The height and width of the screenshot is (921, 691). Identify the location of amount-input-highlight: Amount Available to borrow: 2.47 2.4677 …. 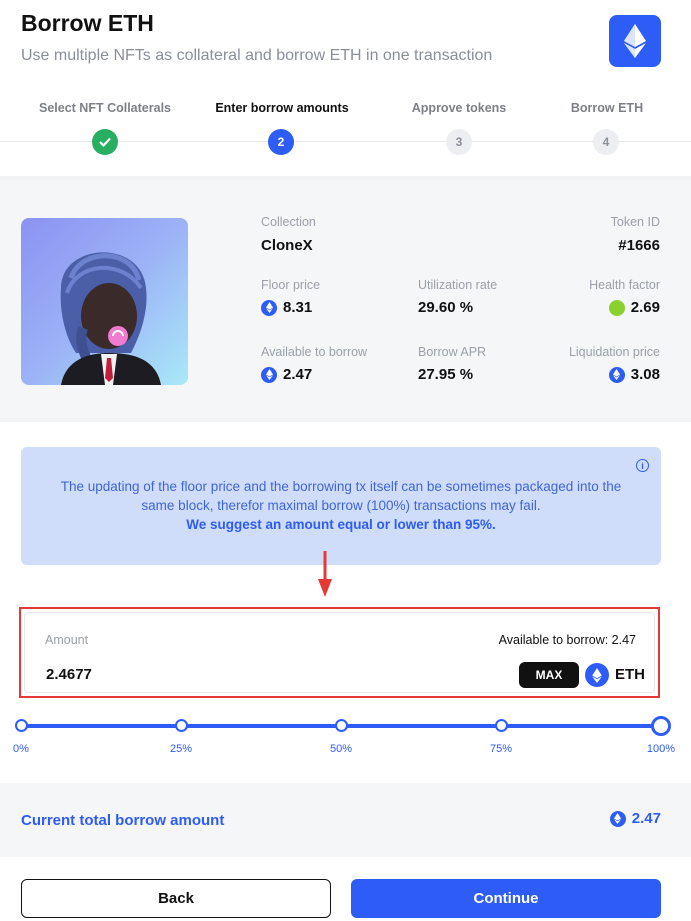
(339, 652).